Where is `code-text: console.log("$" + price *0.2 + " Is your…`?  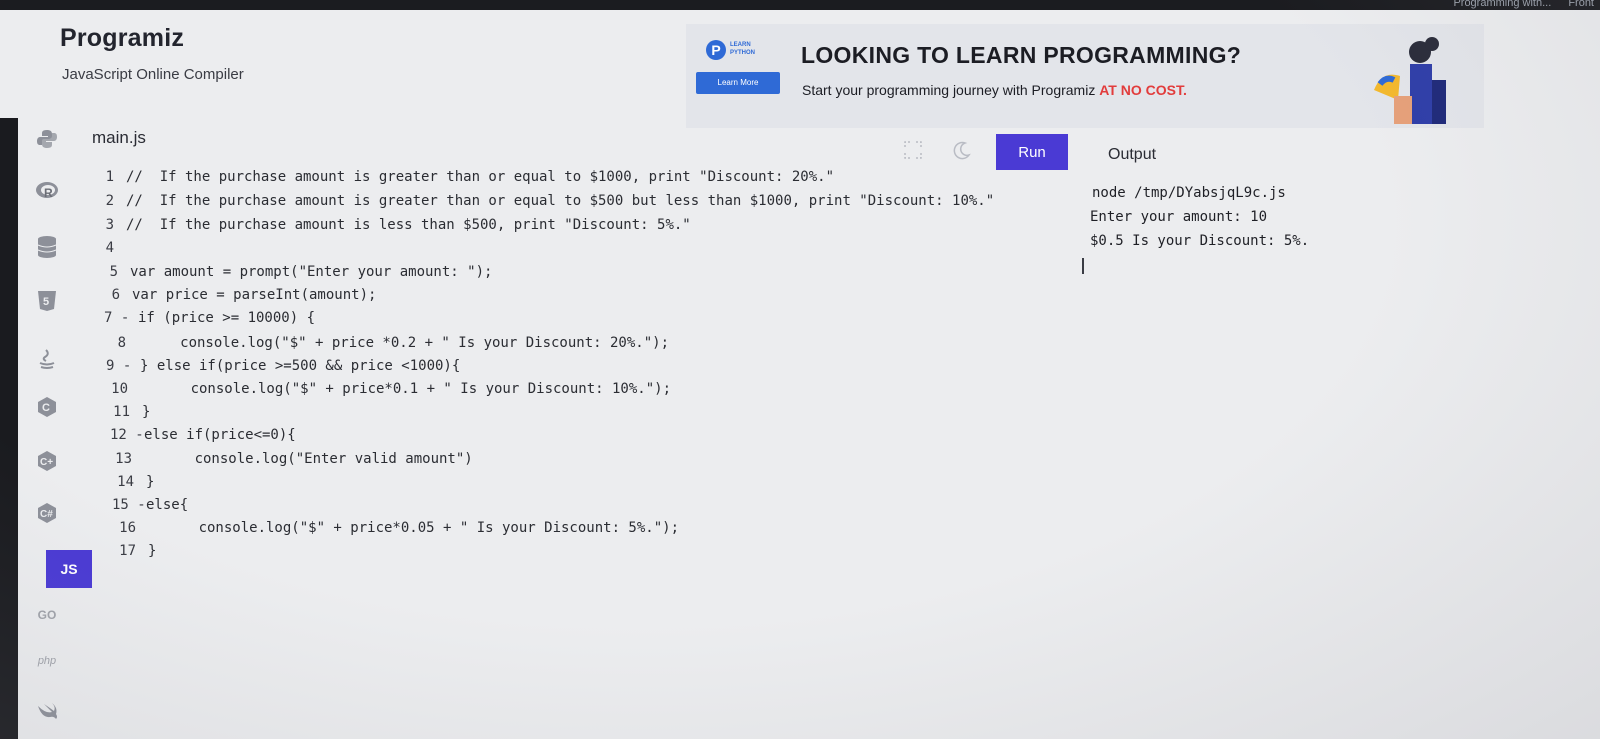
code-text: console.log("$" + price *0.2 + " Is your… is located at coordinates (404, 343).